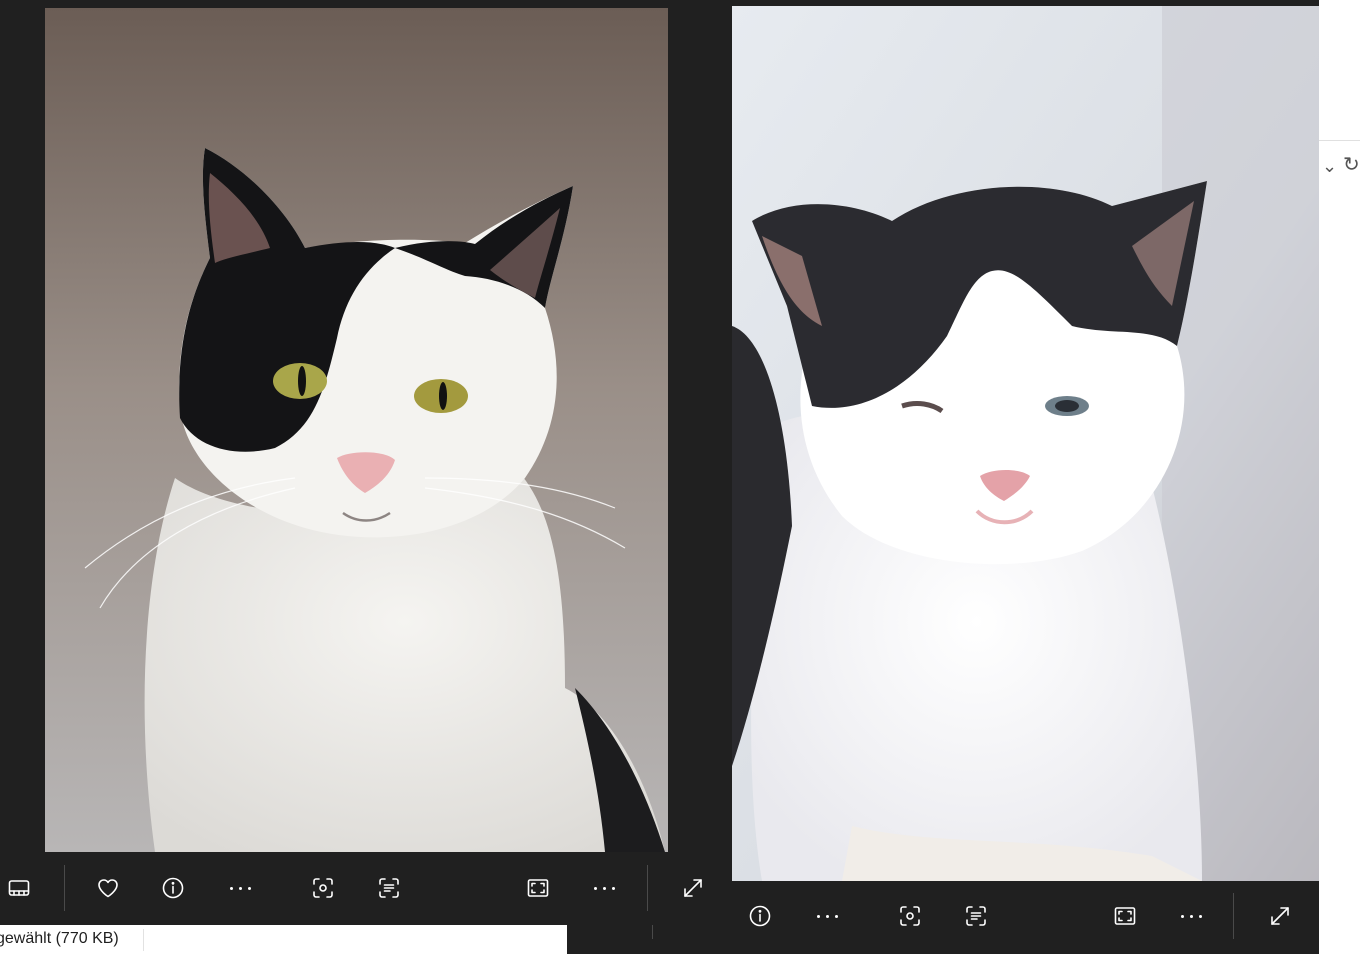 This screenshot has width=1360, height=954. What do you see at coordinates (143, 940) in the screenshot?
I see `status-divider` at bounding box center [143, 940].